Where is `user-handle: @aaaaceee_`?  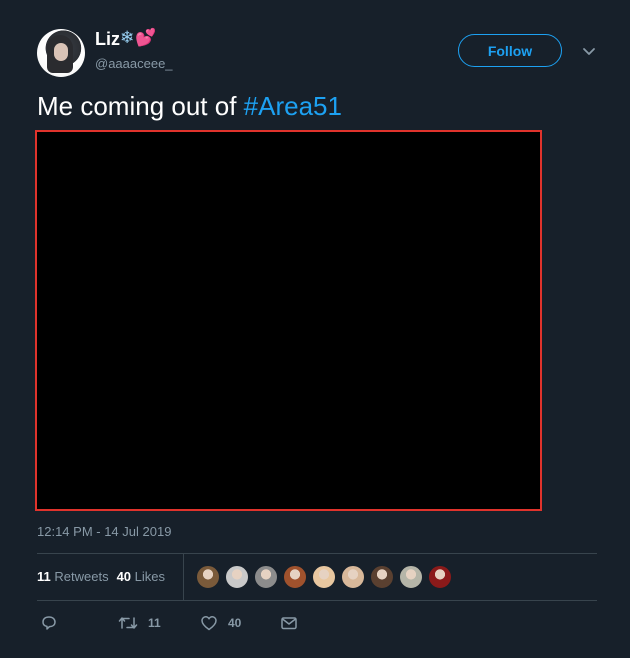 user-handle: @aaaaceee_ is located at coordinates (134, 63).